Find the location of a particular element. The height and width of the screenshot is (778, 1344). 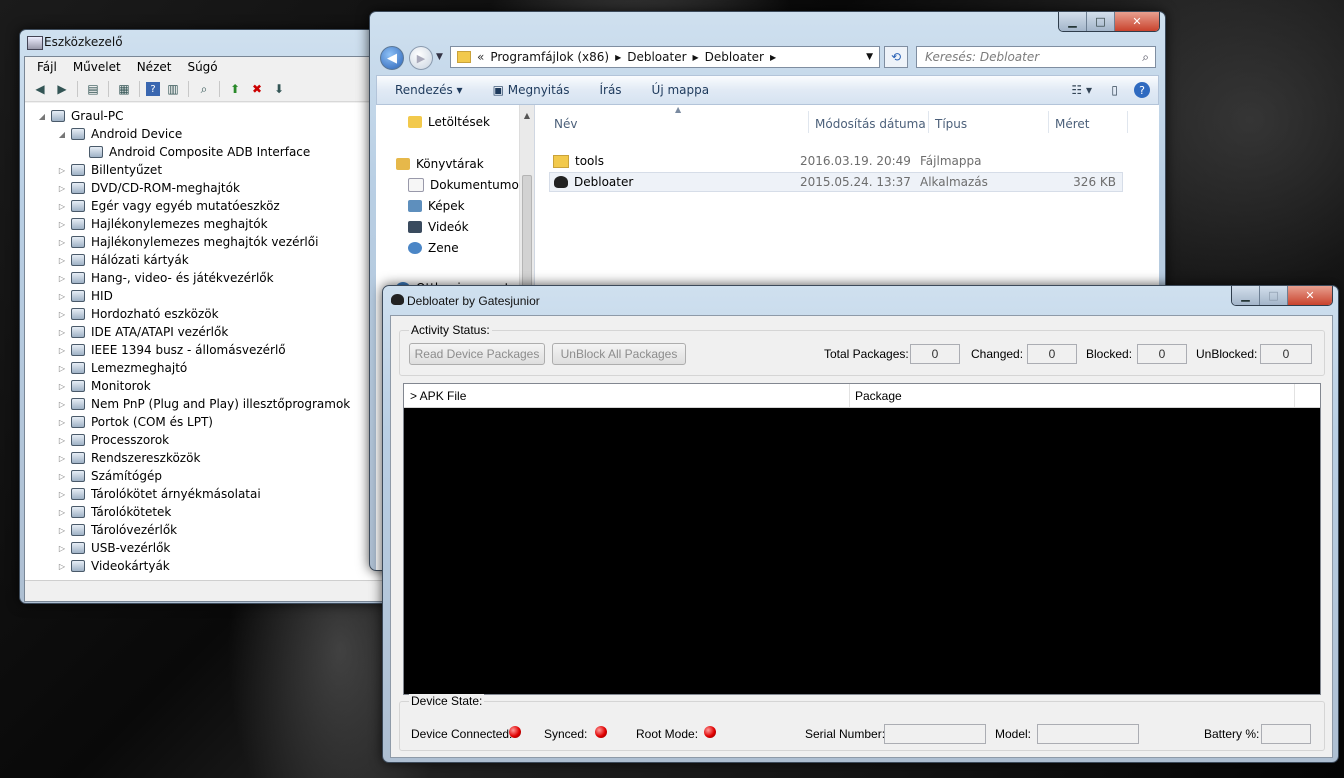

menu-help: Súgó is located at coordinates (202, 67).